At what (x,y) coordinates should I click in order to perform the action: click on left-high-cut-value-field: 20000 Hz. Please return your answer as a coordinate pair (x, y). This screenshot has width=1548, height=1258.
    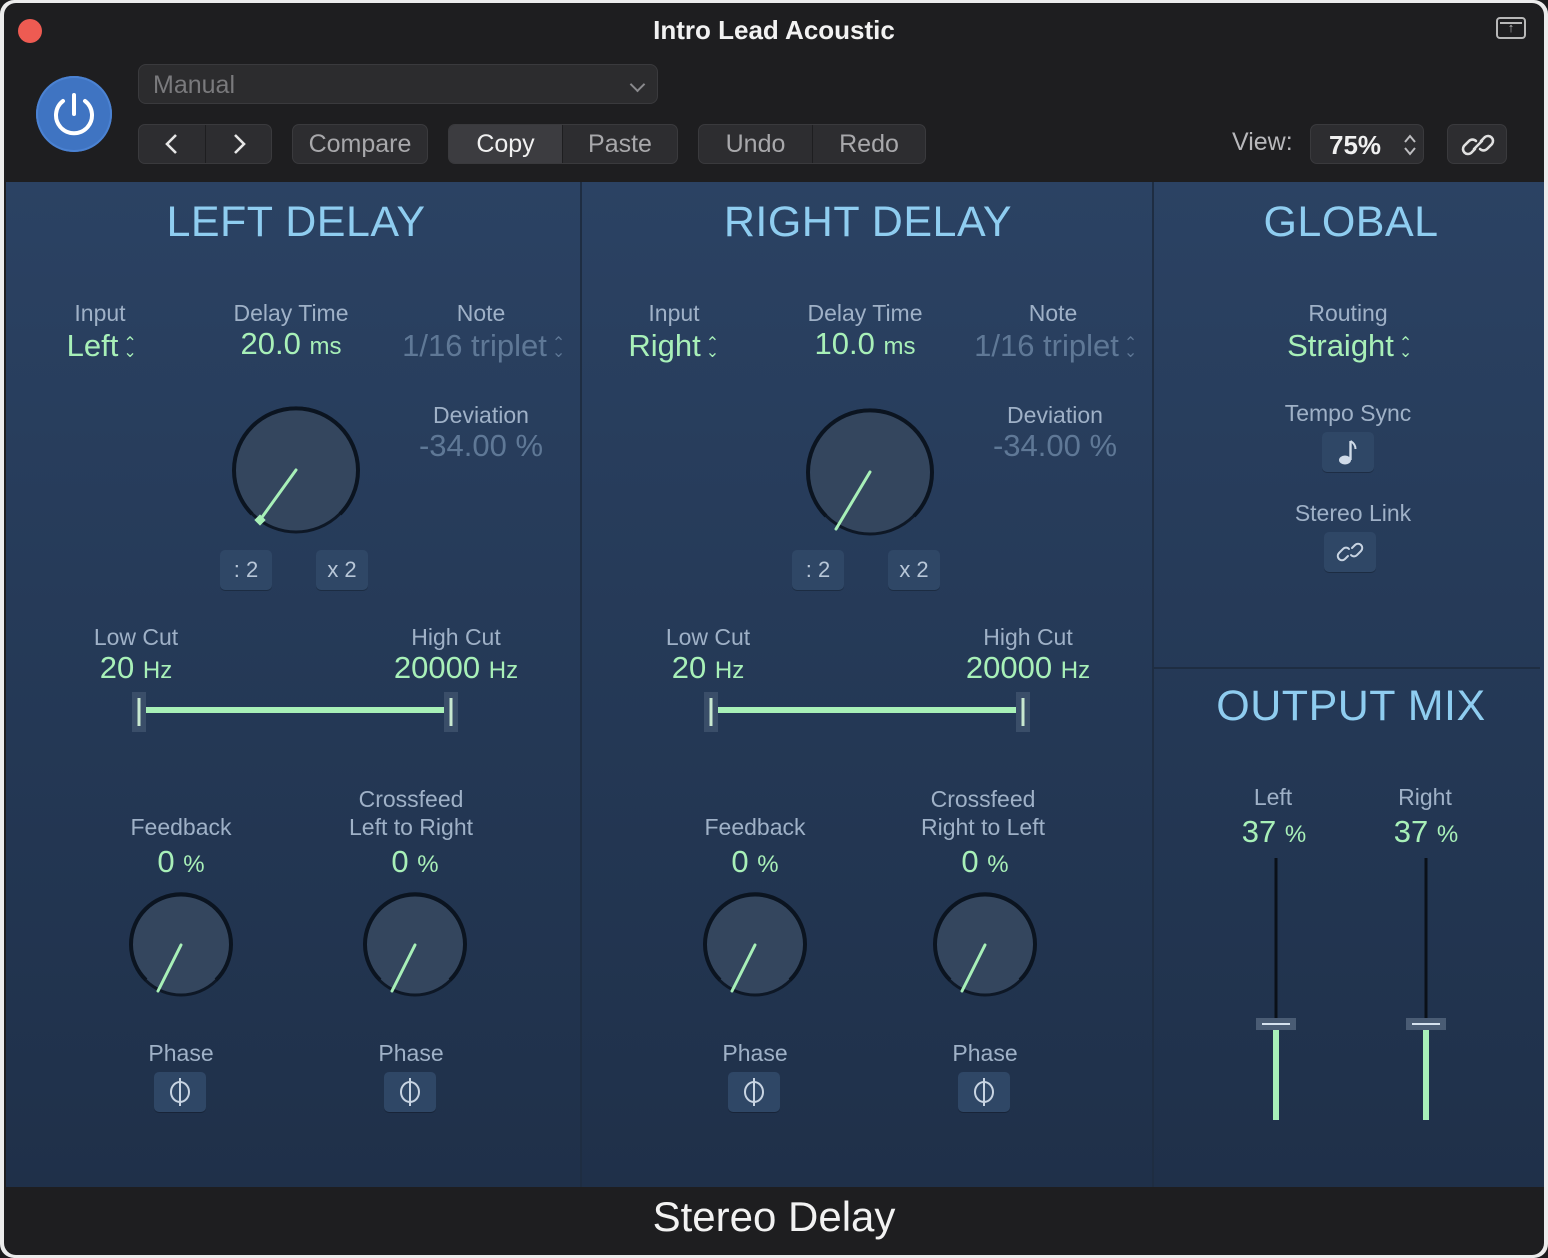
    Looking at the image, I should click on (456, 668).